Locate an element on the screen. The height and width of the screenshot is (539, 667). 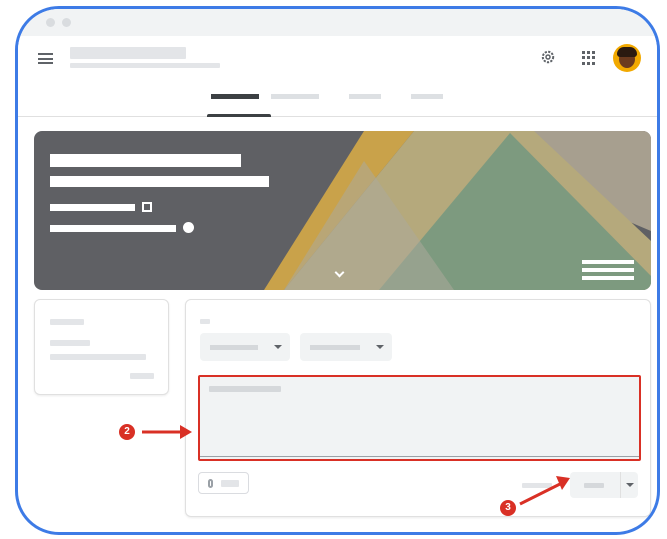
menu-icon is located at coordinates (45, 58).